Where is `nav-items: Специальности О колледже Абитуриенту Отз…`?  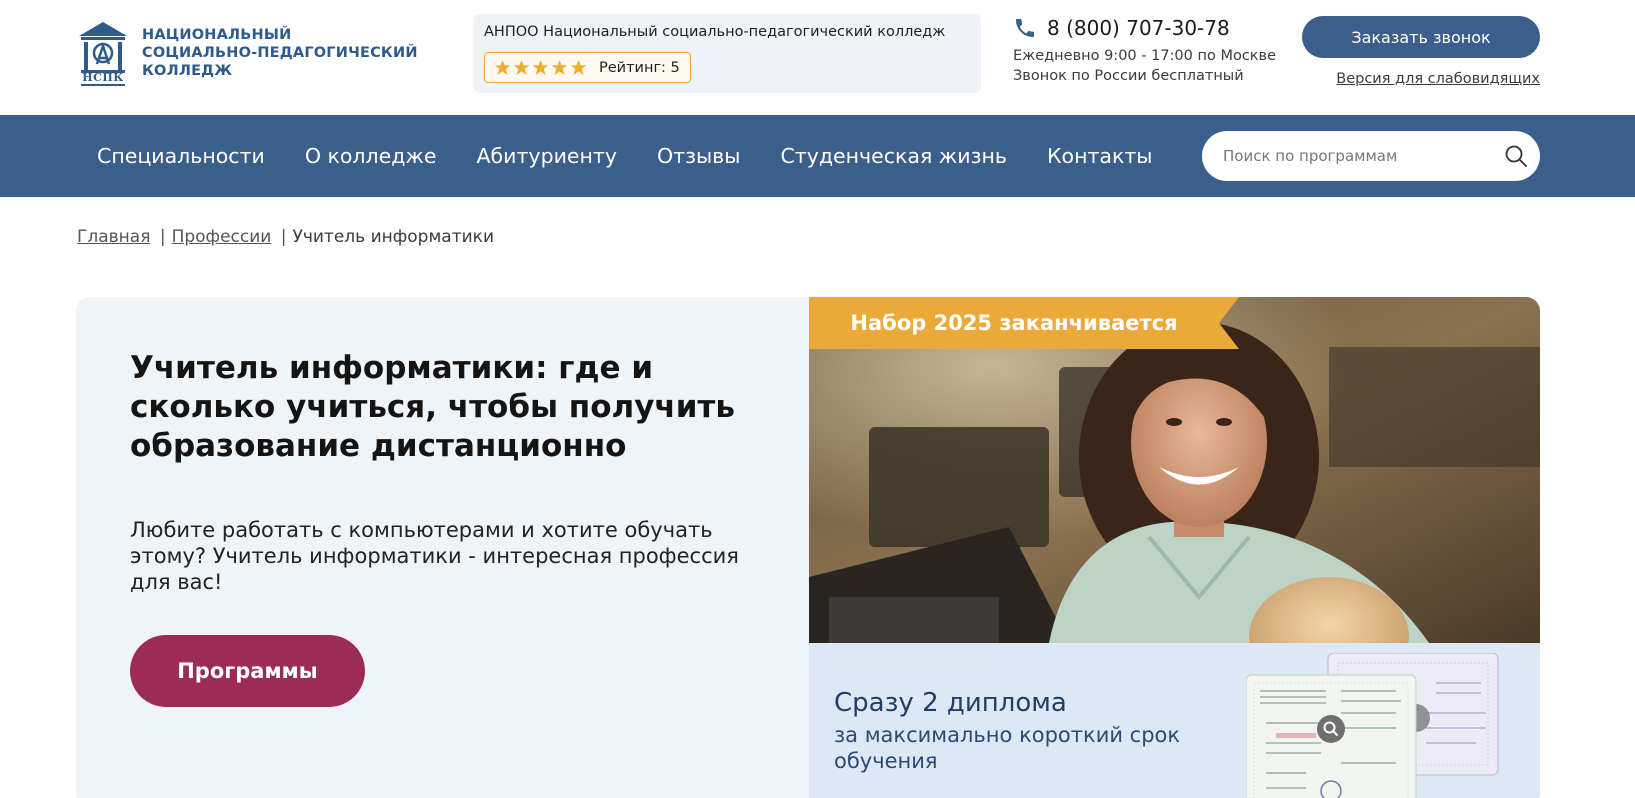 nav-items: Специальности О колледже Абитуриенту Отз… is located at coordinates (645, 156).